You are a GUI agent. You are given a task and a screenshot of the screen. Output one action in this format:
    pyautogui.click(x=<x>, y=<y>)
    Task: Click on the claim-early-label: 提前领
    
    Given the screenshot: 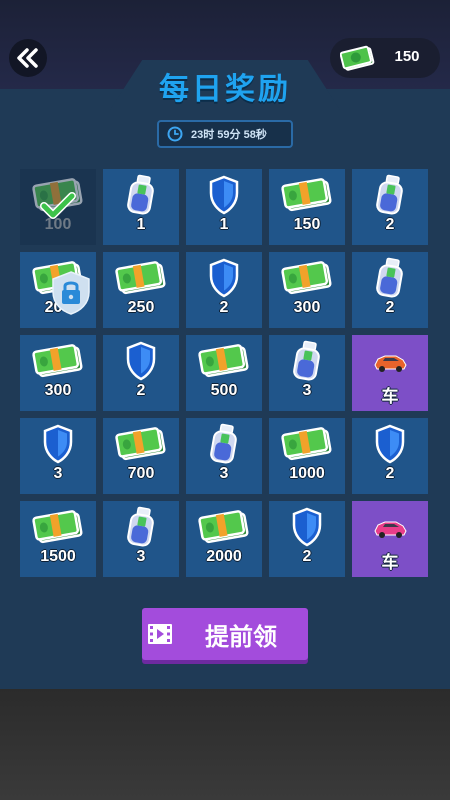 What is the action you would take?
    pyautogui.click(x=241, y=637)
    